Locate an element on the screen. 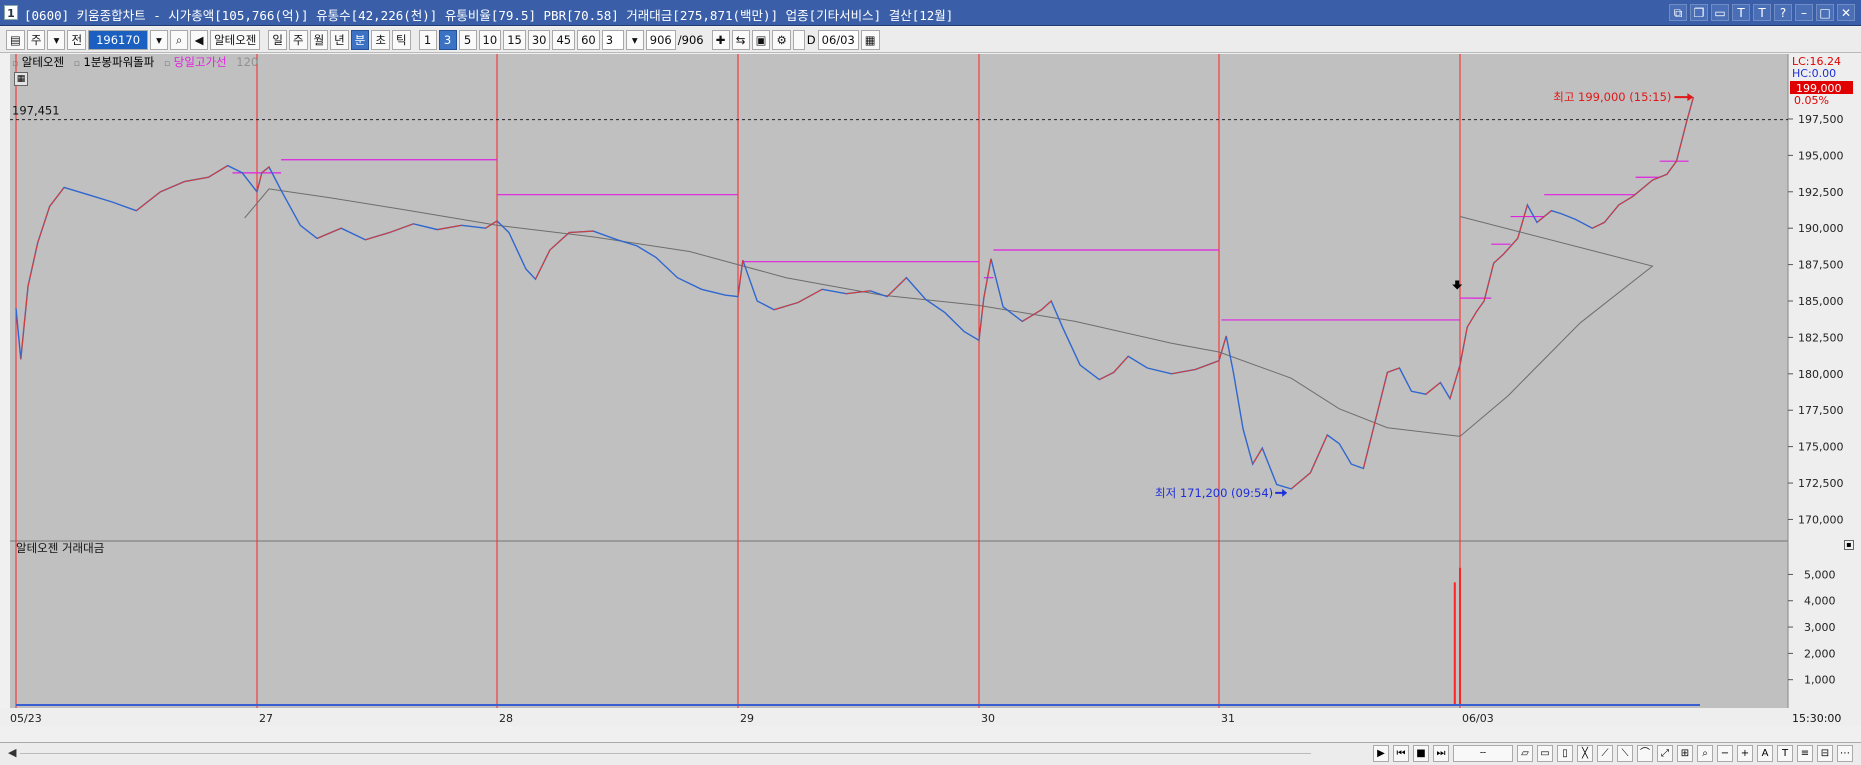 Image resolution: width=1861 pixels, height=765 pixels. interval-15: 15 is located at coordinates (514, 39).